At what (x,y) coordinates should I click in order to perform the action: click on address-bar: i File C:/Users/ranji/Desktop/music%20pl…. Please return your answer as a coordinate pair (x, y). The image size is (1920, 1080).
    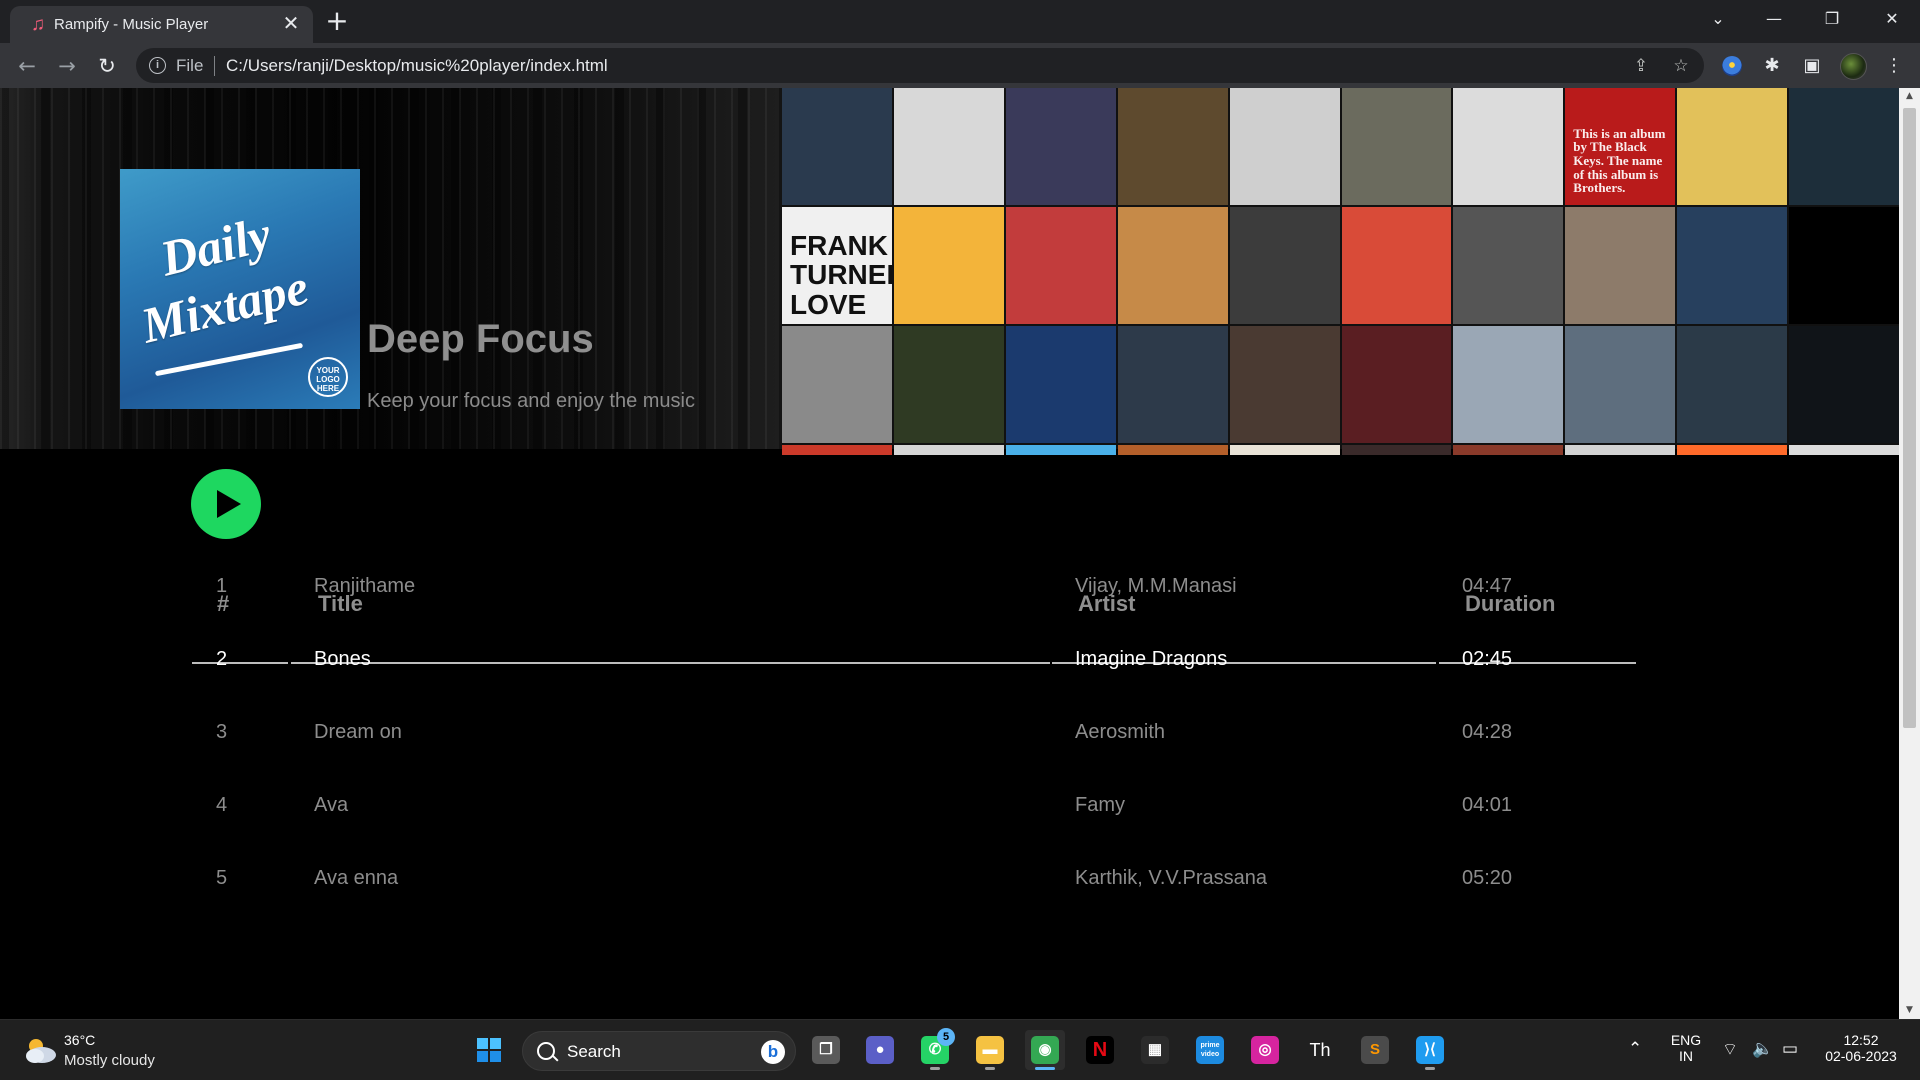
    Looking at the image, I should click on (920, 65).